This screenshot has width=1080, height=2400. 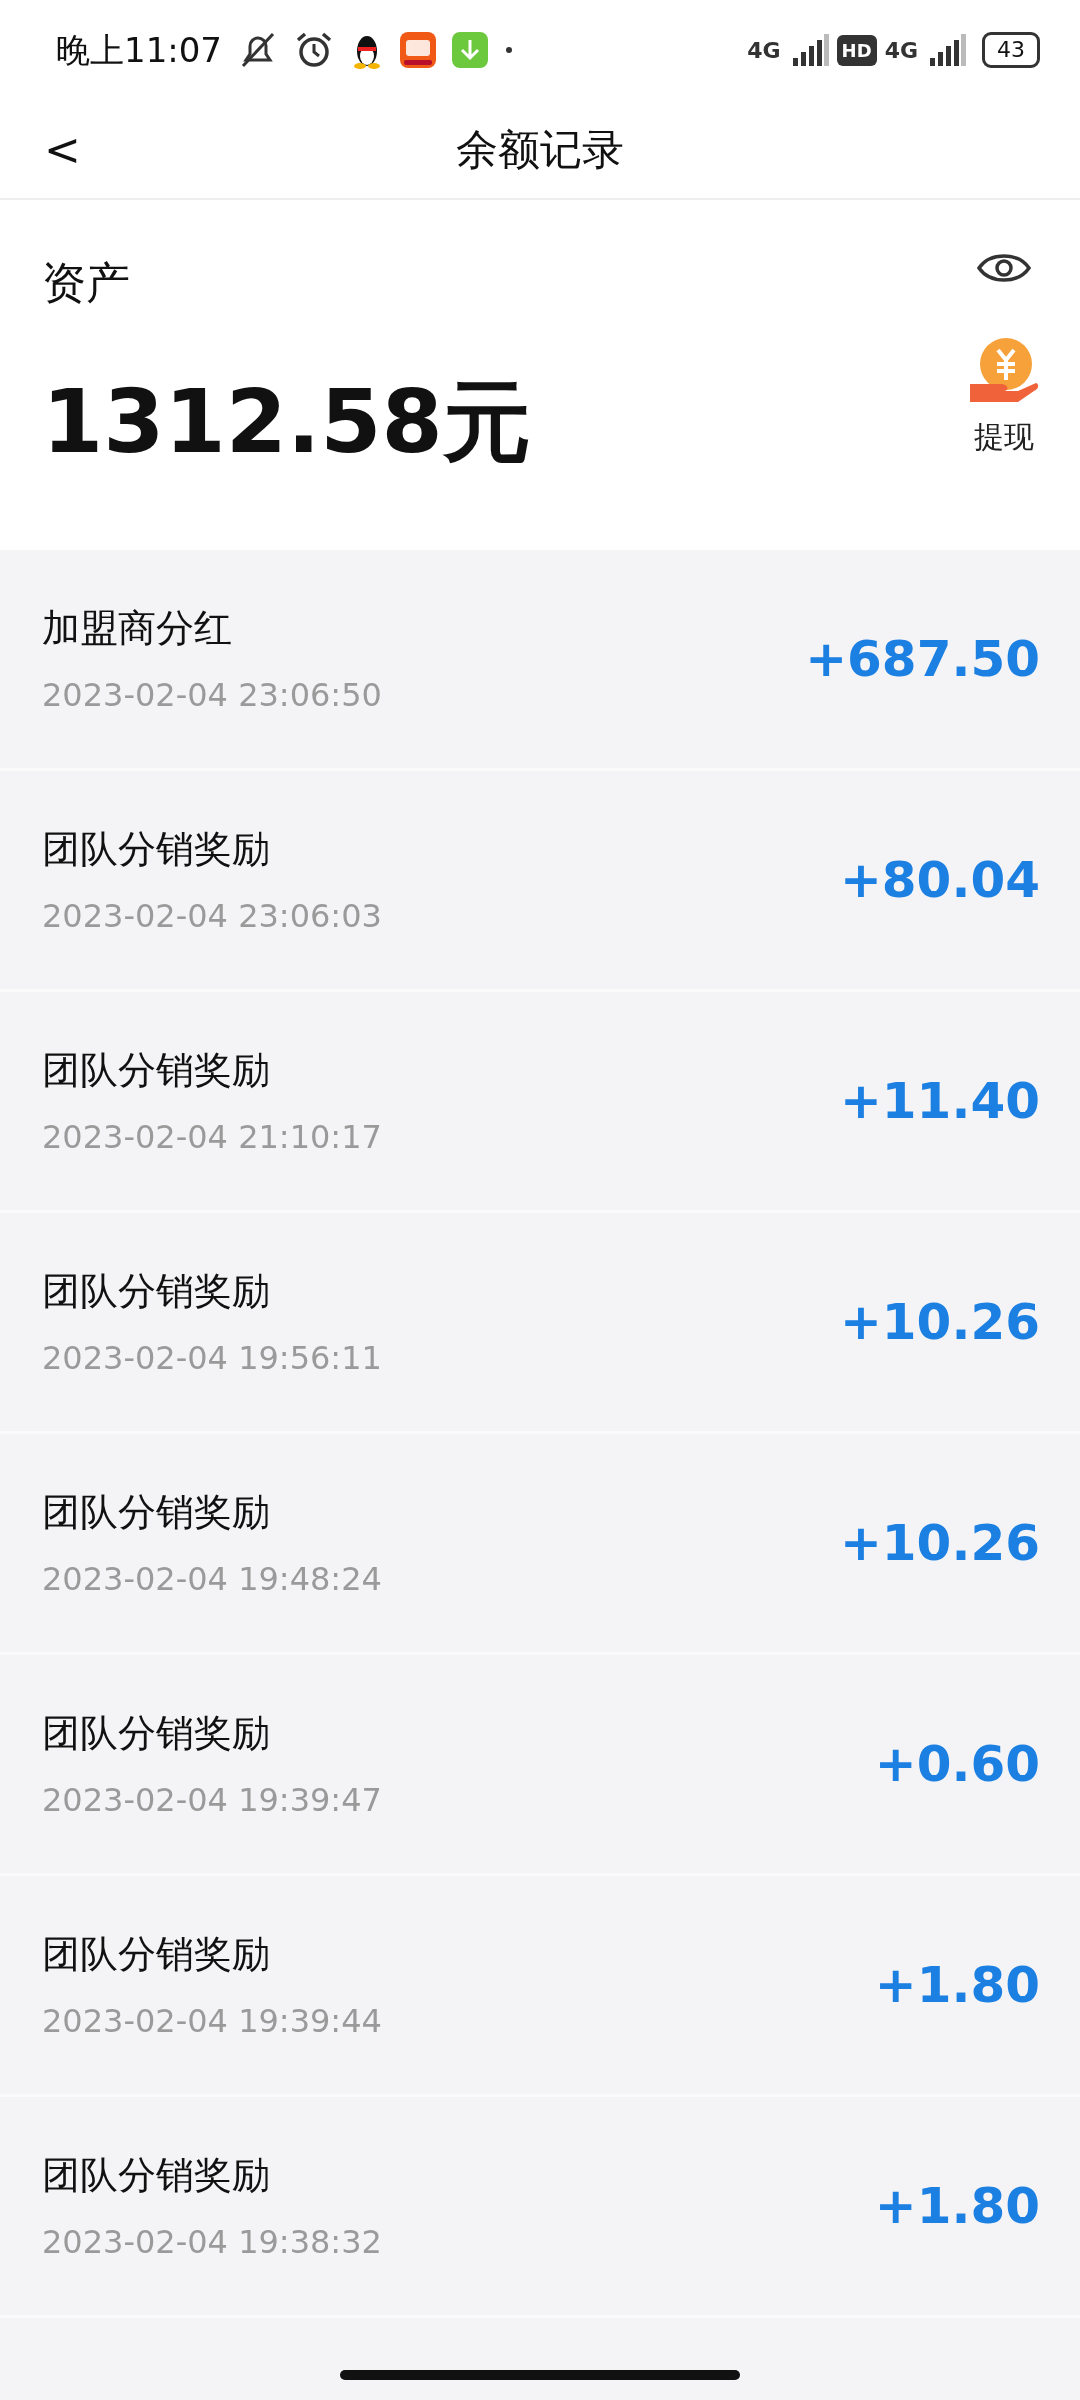 I want to click on record-time: 2023-02-04 21:10:17, so click(x=212, y=1137).